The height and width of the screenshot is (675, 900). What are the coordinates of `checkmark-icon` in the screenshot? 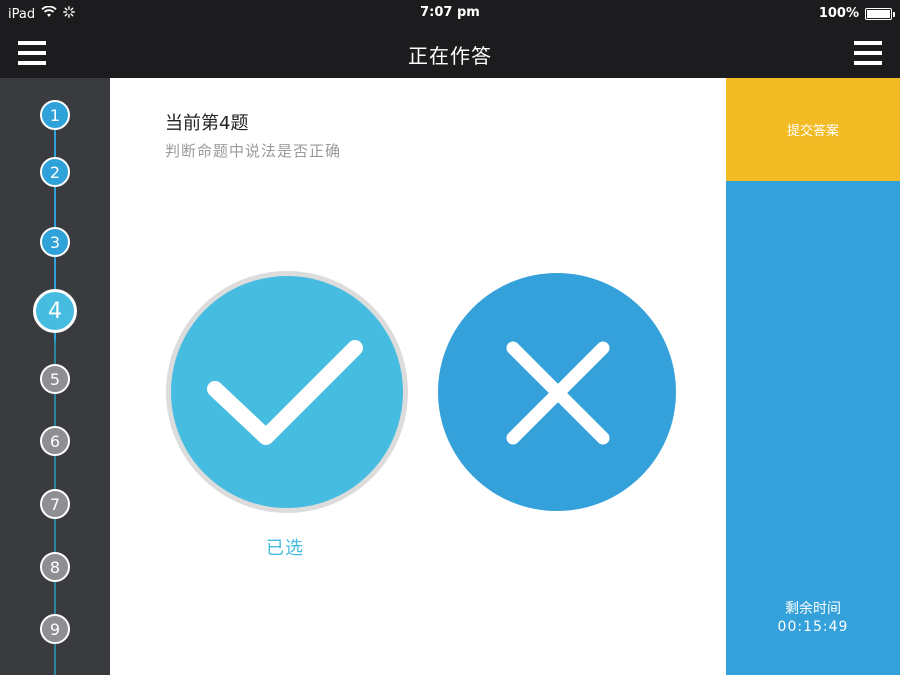 It's located at (285, 392).